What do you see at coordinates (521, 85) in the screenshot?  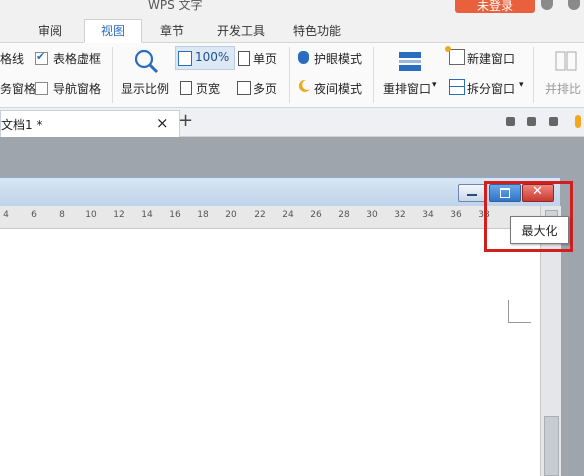 I see `split-dropdown-chevron-icon: ▾` at bounding box center [521, 85].